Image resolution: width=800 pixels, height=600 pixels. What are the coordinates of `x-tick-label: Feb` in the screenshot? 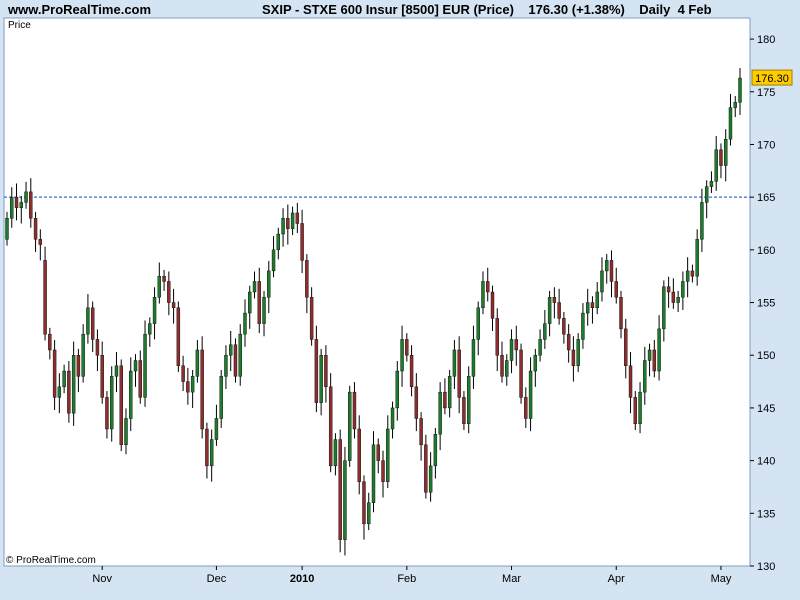 It's located at (406, 579).